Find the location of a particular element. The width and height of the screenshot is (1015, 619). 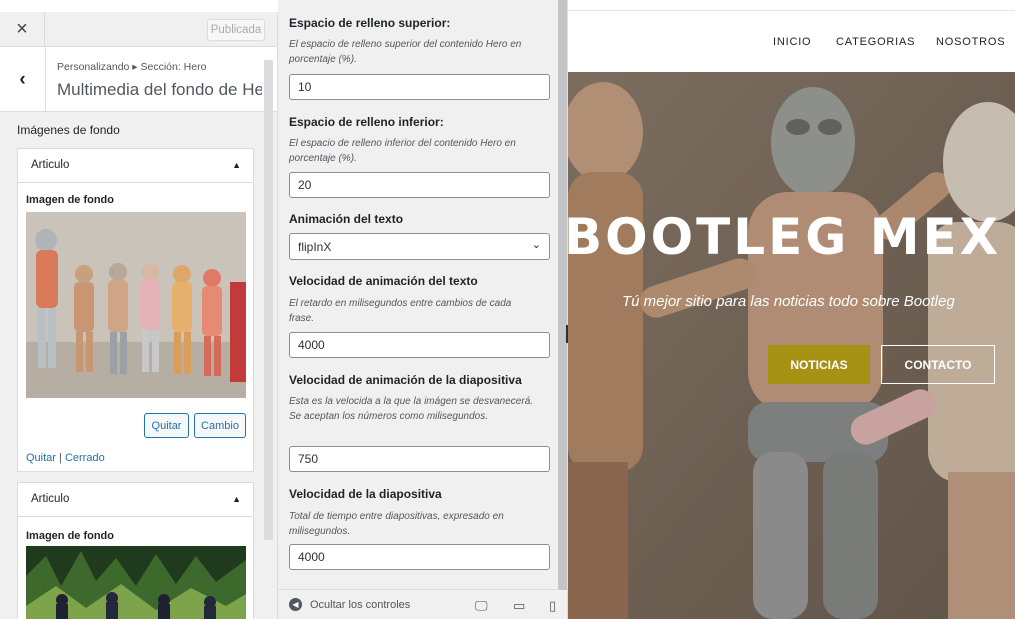

group-label: Imágenes de fondo is located at coordinates (68, 130).